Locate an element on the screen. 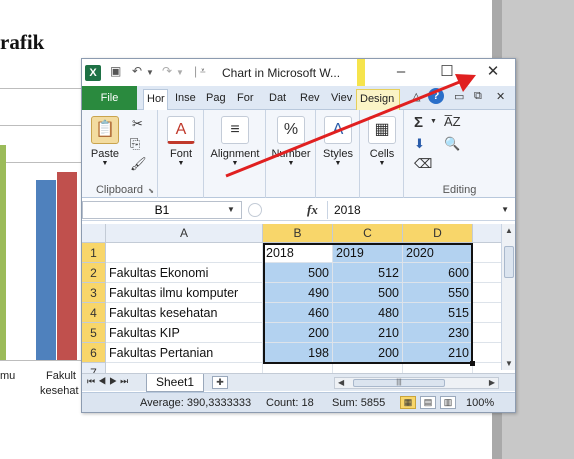 The height and width of the screenshot is (459, 574). cell-d3: 550 is located at coordinates (438, 293).